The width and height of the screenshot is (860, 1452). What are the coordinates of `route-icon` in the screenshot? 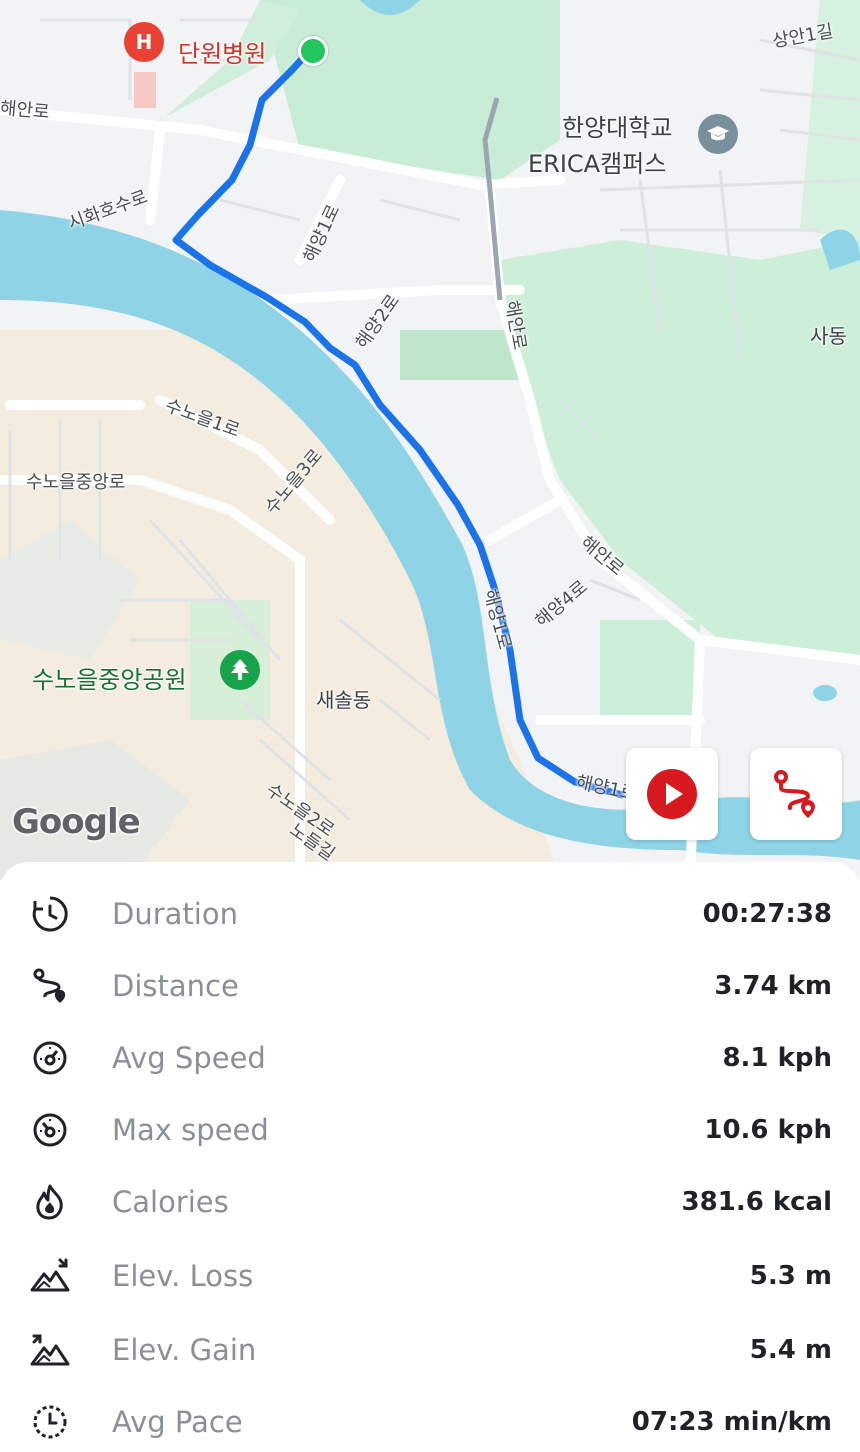 It's located at (794, 794).